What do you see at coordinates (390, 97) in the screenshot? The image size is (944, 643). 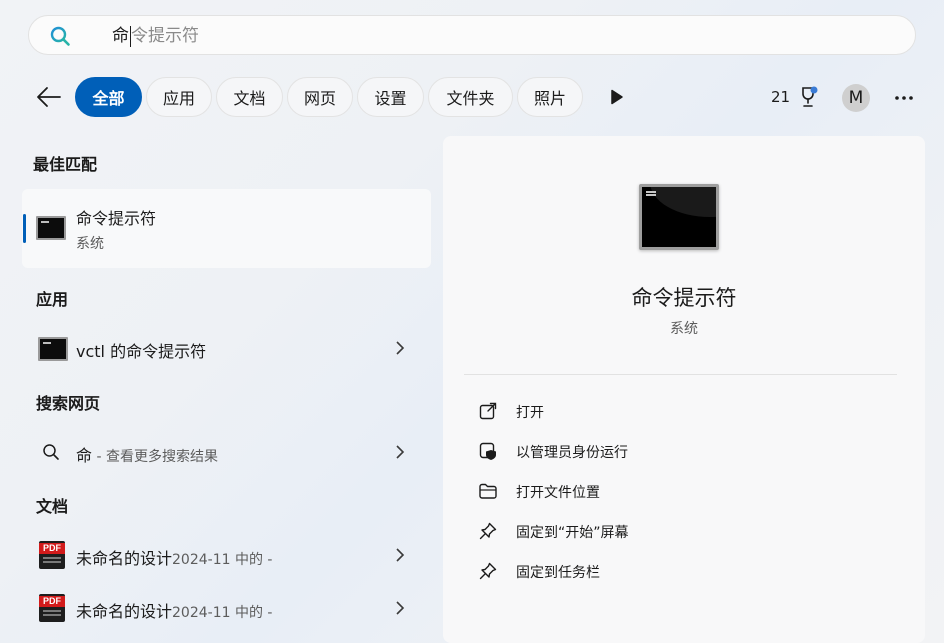 I see `filter-chip-settings: 设置` at bounding box center [390, 97].